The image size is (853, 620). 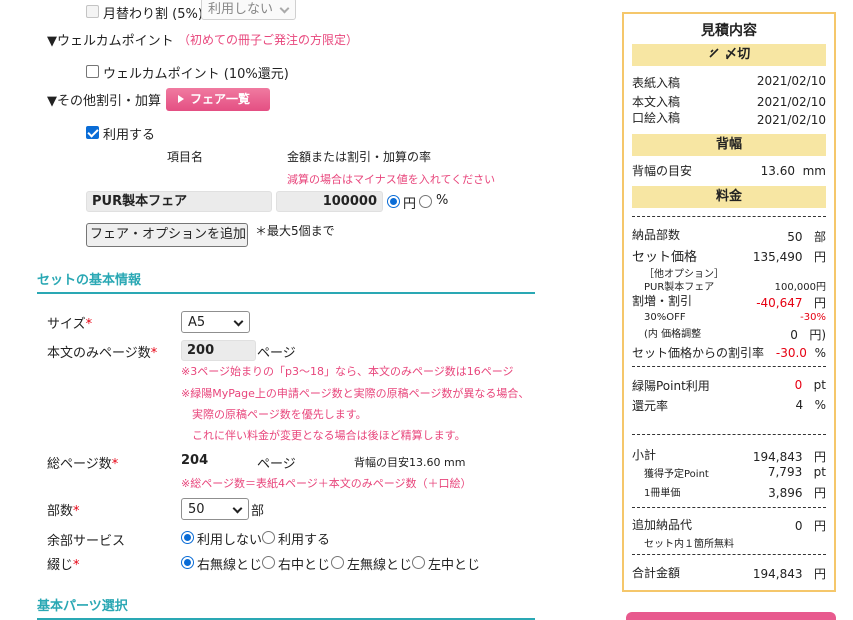 What do you see at coordinates (268, 537) in the screenshot?
I see `extra-use-radio` at bounding box center [268, 537].